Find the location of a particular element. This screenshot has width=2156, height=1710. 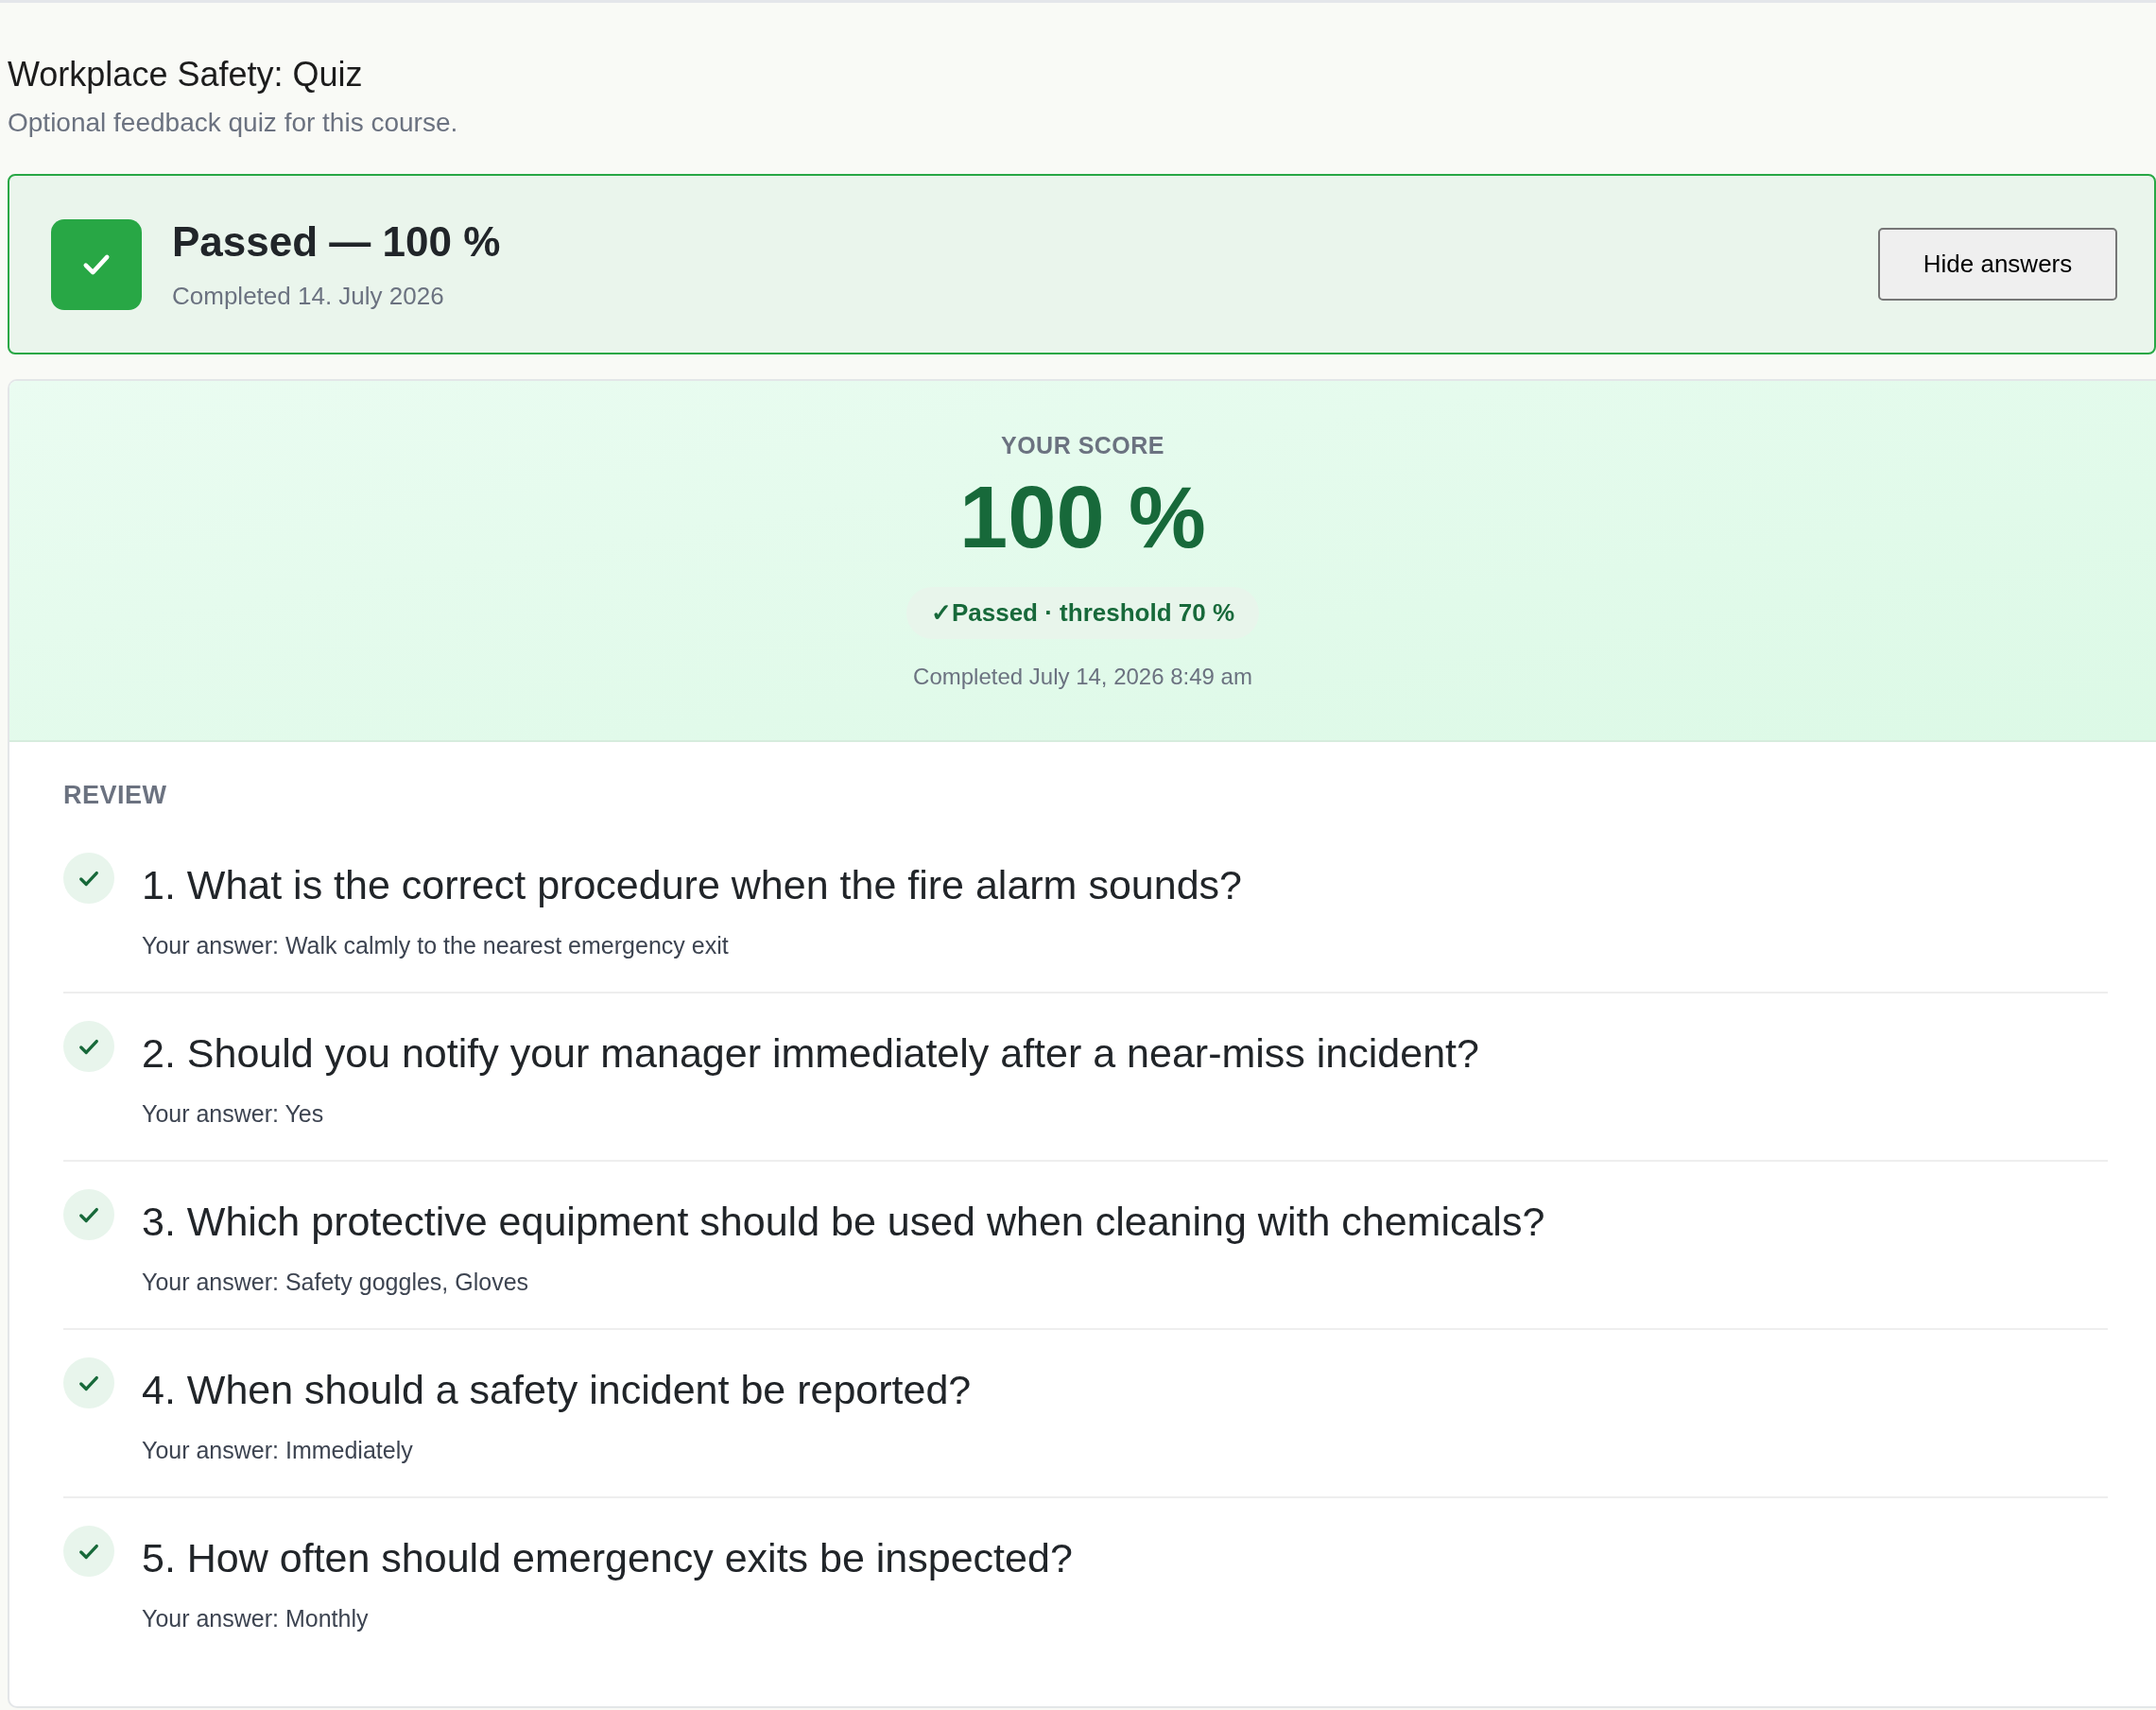

completed-date: Completed 14. July 2026 is located at coordinates (308, 296).